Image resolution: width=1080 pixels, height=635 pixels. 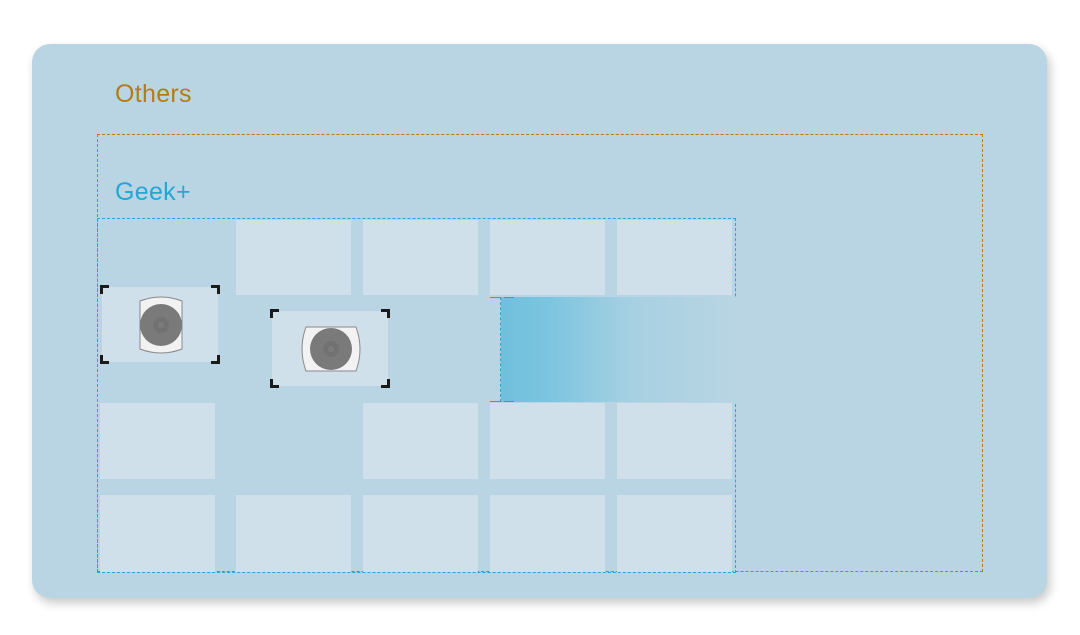 What do you see at coordinates (153, 192) in the screenshot?
I see `zone-label-geek: Geek+` at bounding box center [153, 192].